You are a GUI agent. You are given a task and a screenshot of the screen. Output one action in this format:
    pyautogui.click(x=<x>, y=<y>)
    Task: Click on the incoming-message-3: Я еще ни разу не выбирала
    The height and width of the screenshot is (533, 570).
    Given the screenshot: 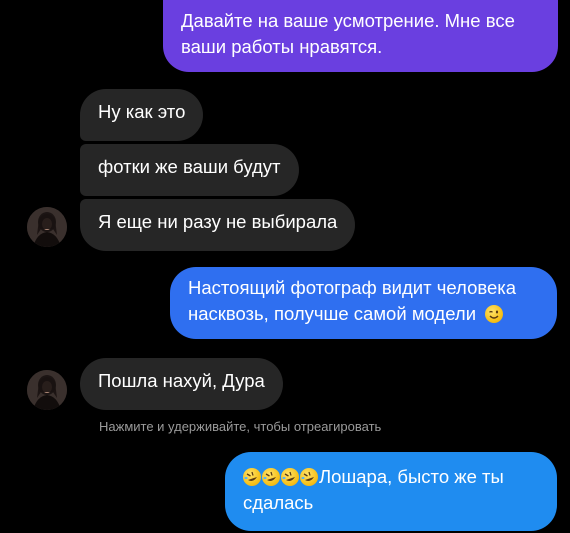 What is the action you would take?
    pyautogui.click(x=218, y=225)
    